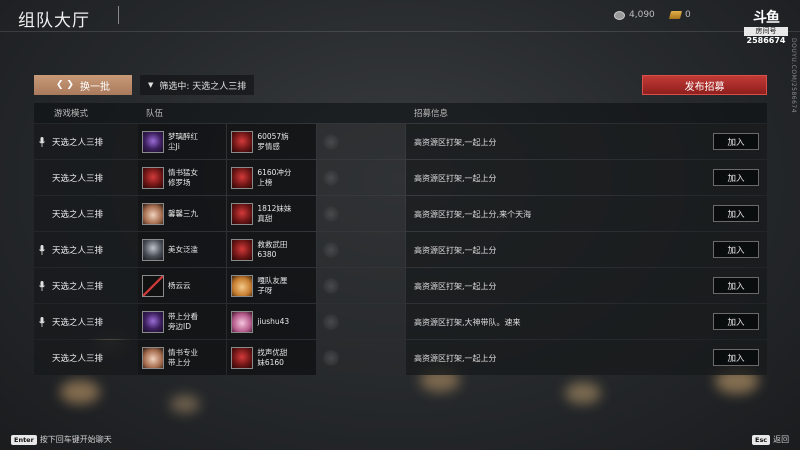 This screenshot has width=800, height=450. Describe the element at coordinates (688, 15) in the screenshot. I see `gold-amount: 0` at that location.